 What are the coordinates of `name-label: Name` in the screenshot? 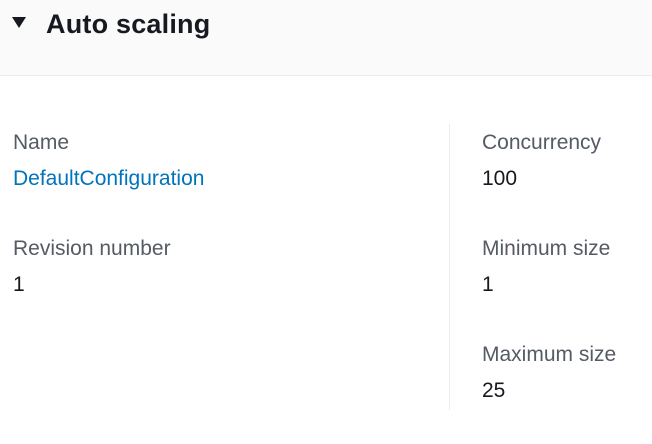 It's located at (41, 142).